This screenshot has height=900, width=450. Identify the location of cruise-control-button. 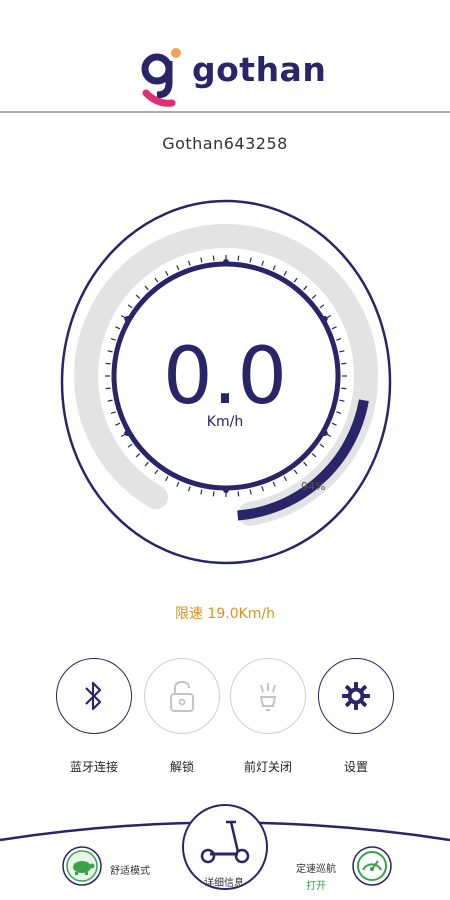
(372, 866).